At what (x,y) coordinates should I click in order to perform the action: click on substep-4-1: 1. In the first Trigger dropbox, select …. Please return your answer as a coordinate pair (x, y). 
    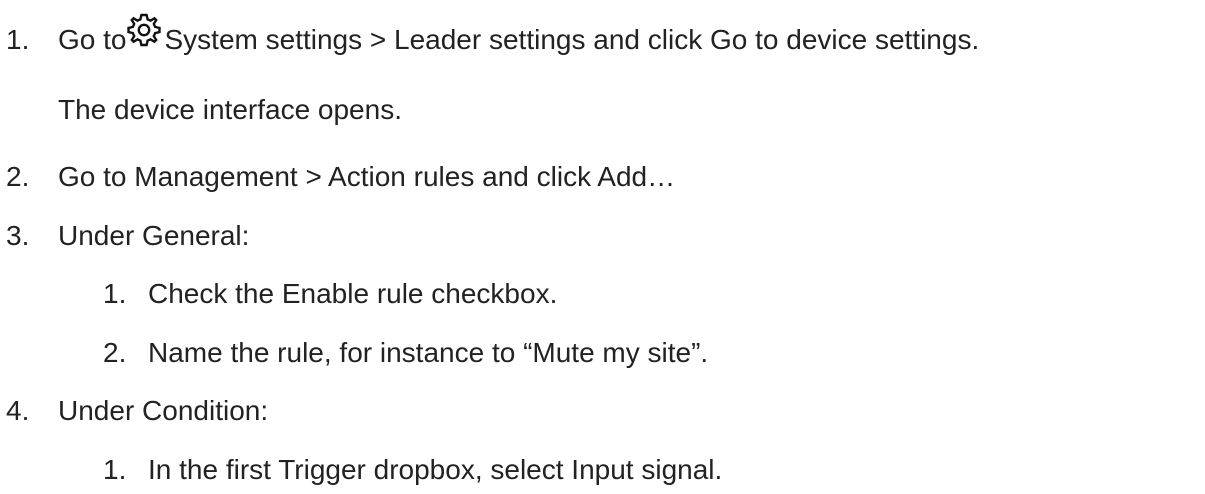
    Looking at the image, I should click on (412, 470).